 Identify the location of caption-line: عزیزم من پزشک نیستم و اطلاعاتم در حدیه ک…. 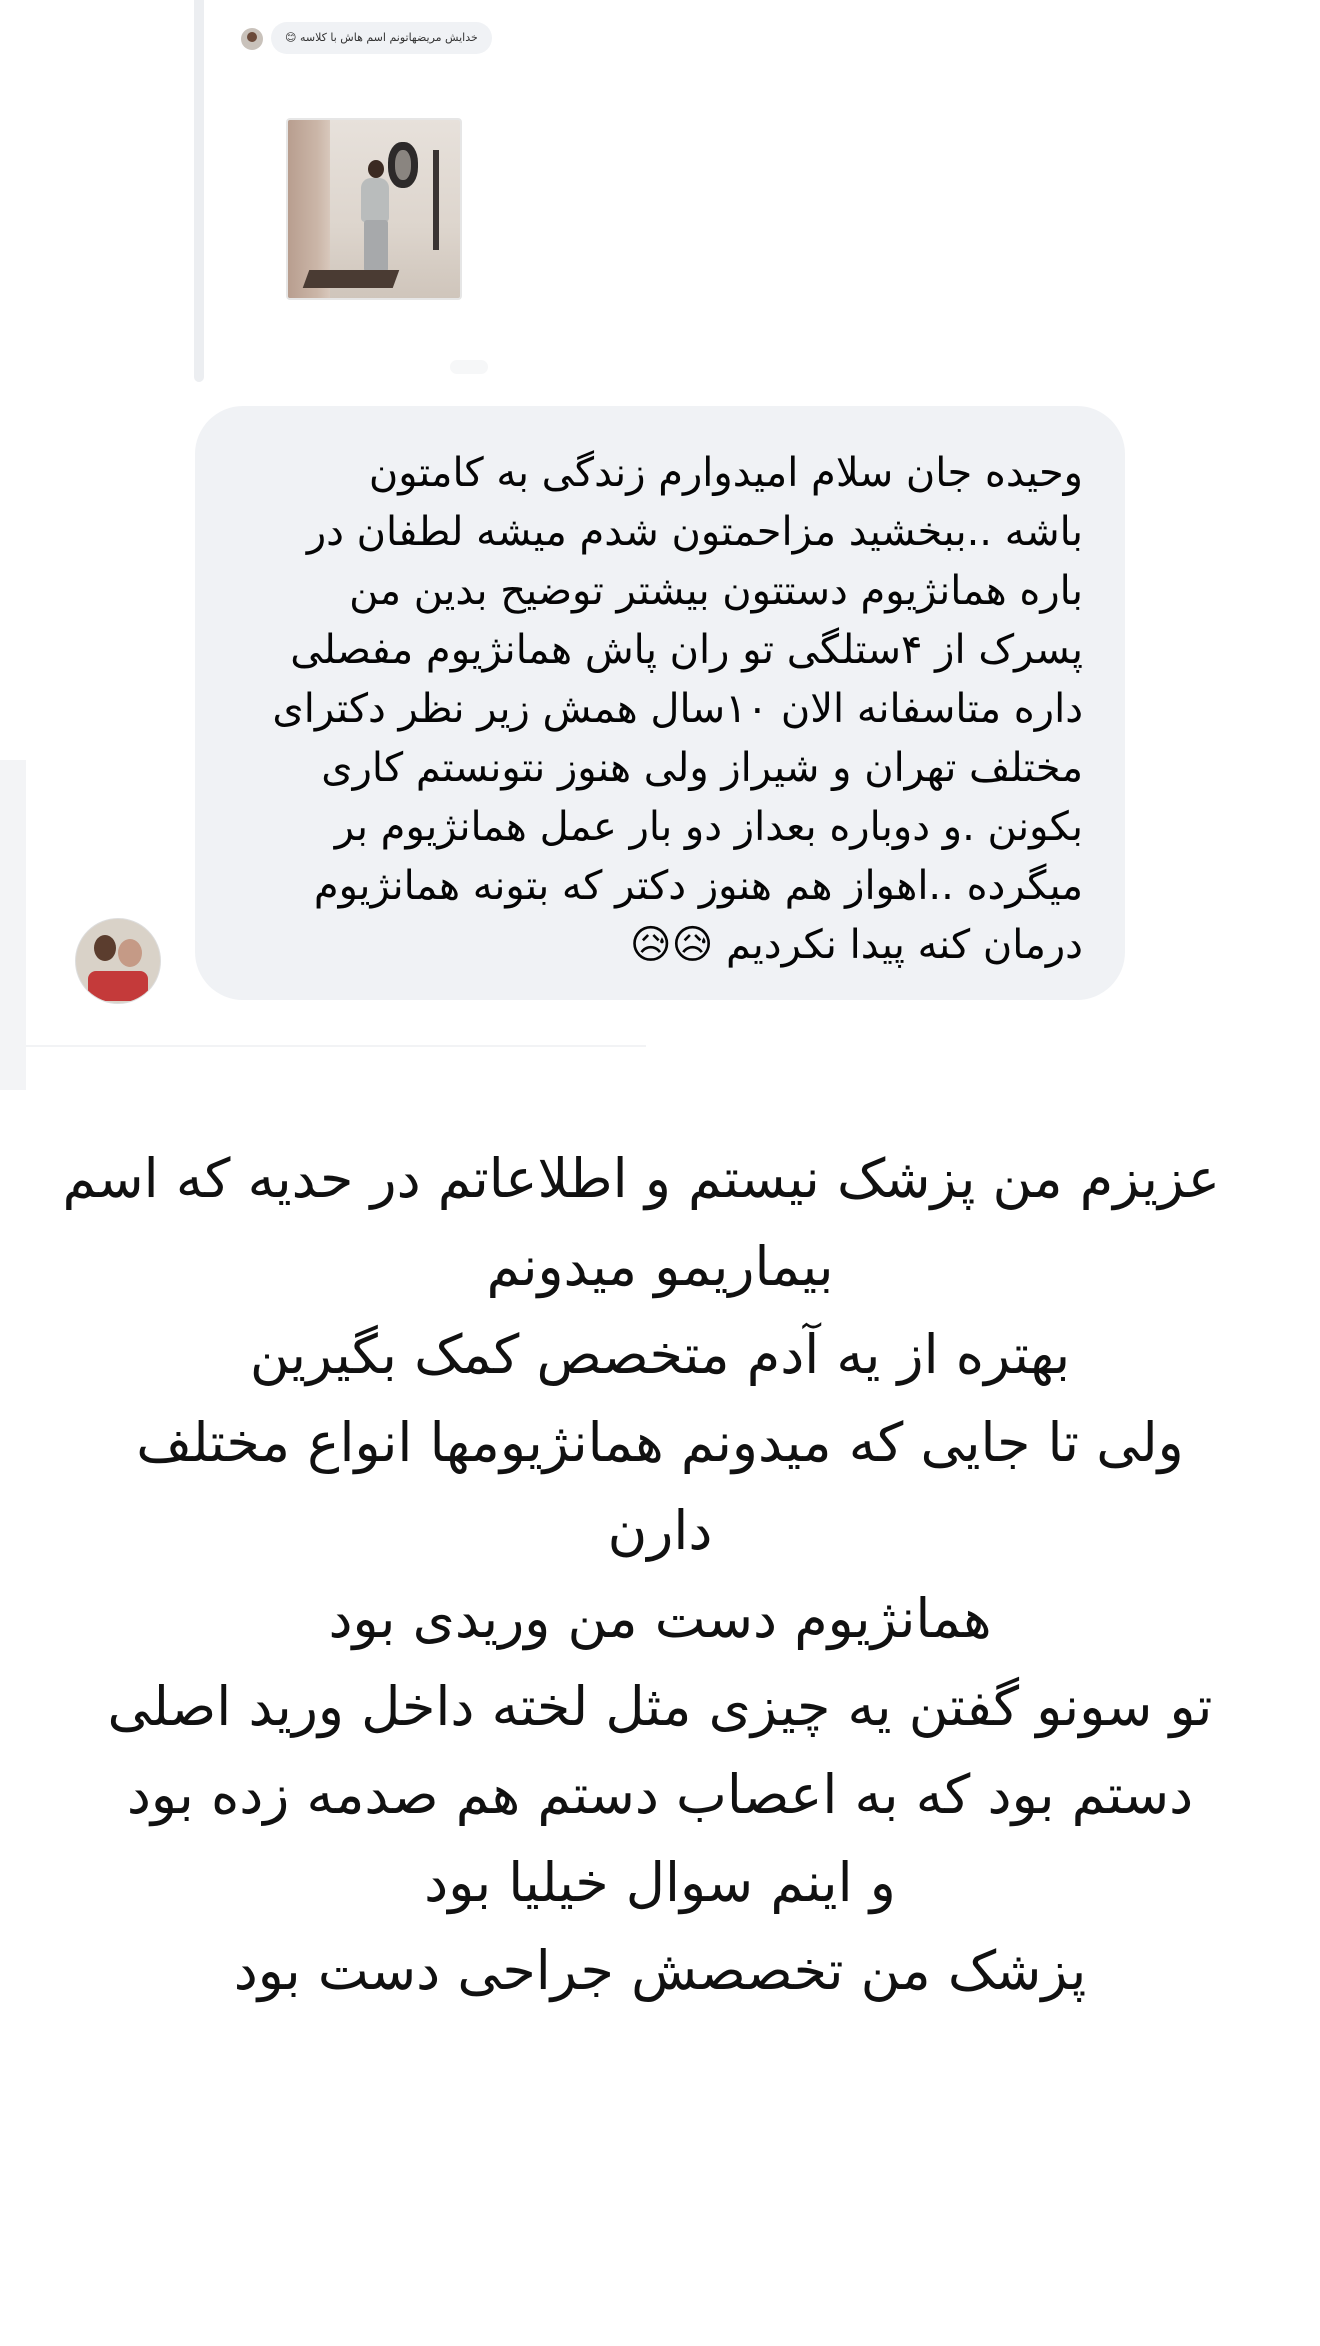
(641, 1178).